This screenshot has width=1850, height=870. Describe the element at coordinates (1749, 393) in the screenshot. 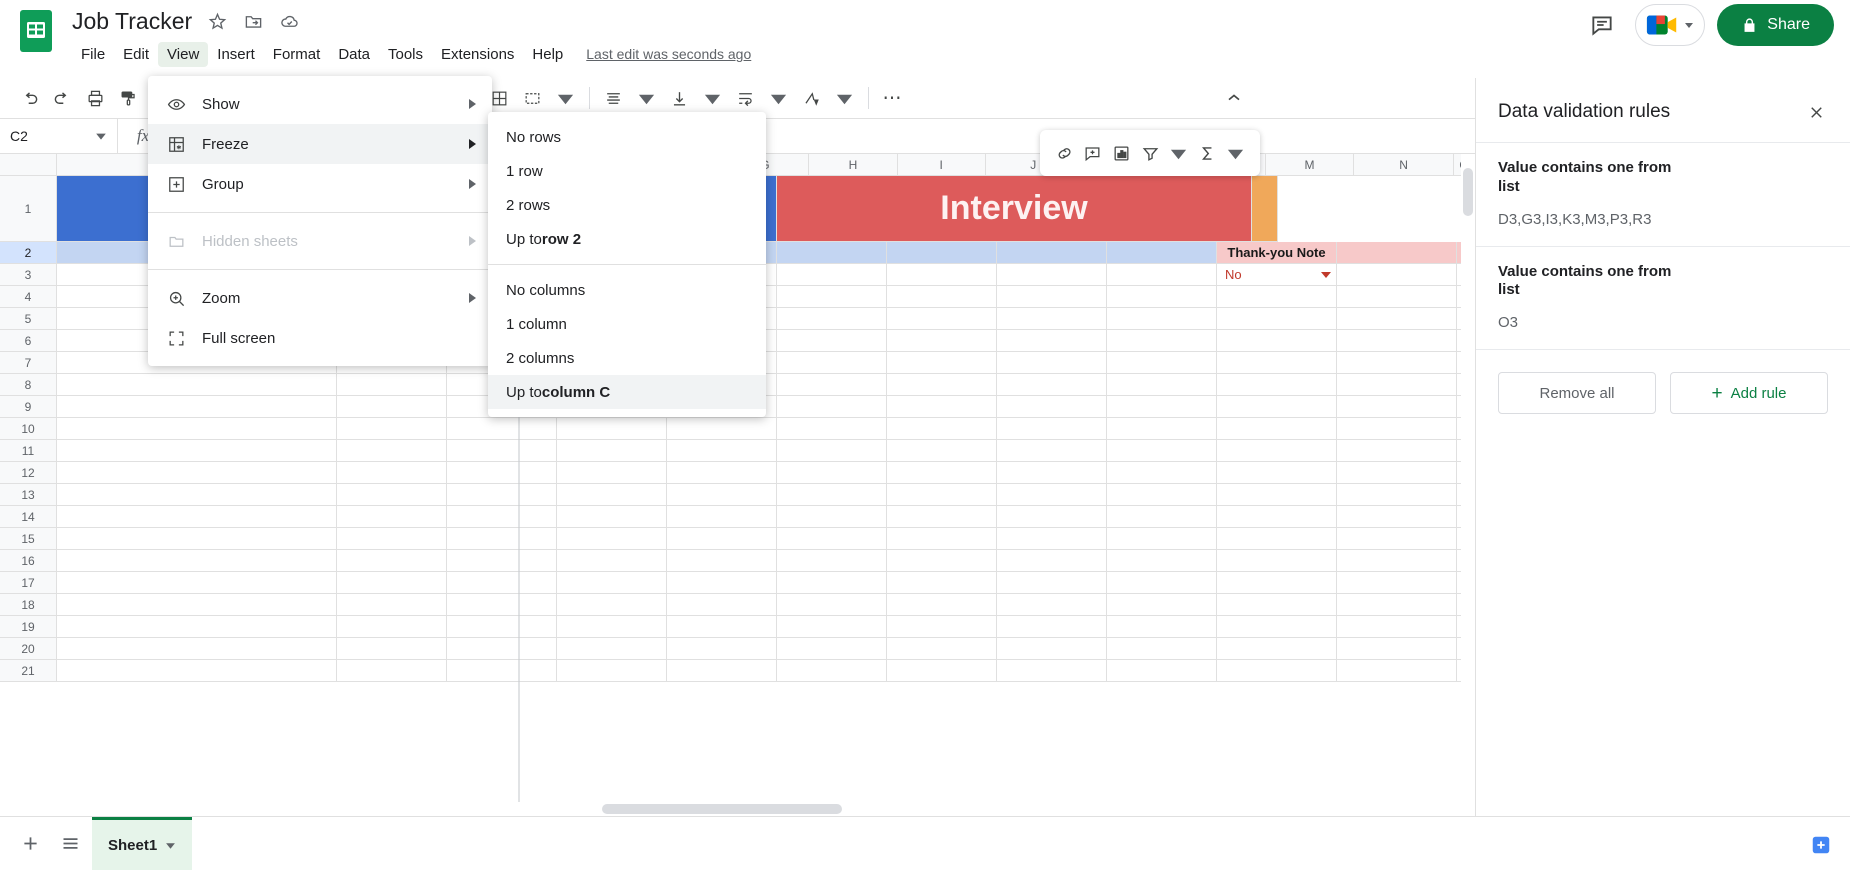

I see `add-rule-button: + Add rule` at that location.